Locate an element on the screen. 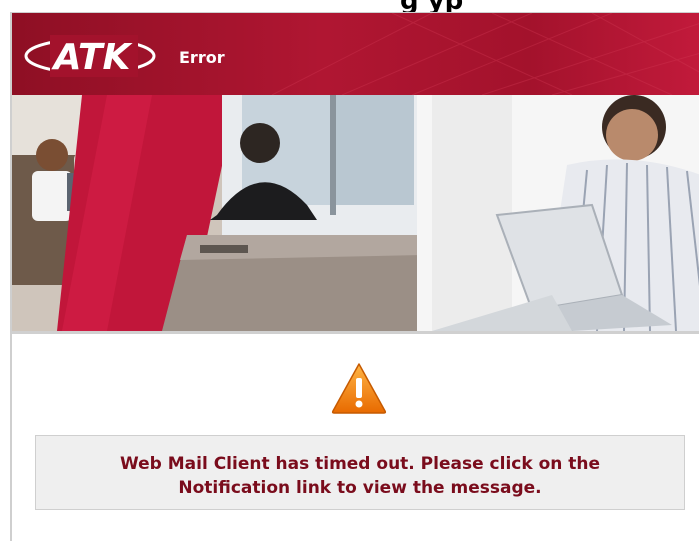 This screenshot has height=541, width=699. banner-divider is located at coordinates (355, 332).